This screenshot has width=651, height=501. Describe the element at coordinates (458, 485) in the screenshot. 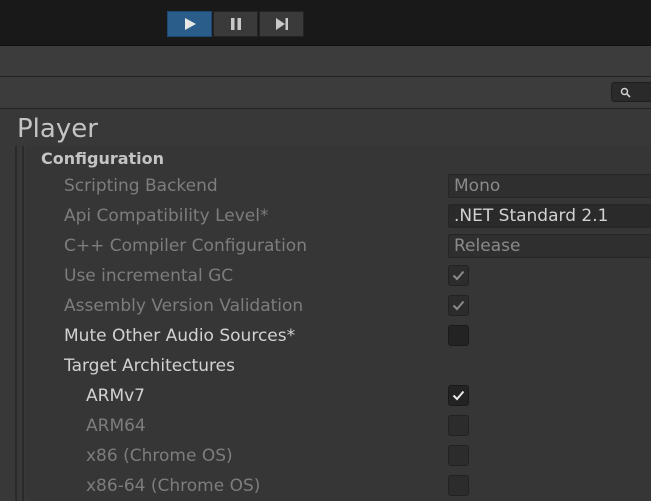

I see `x86-64-chrome-os-checkbox` at that location.